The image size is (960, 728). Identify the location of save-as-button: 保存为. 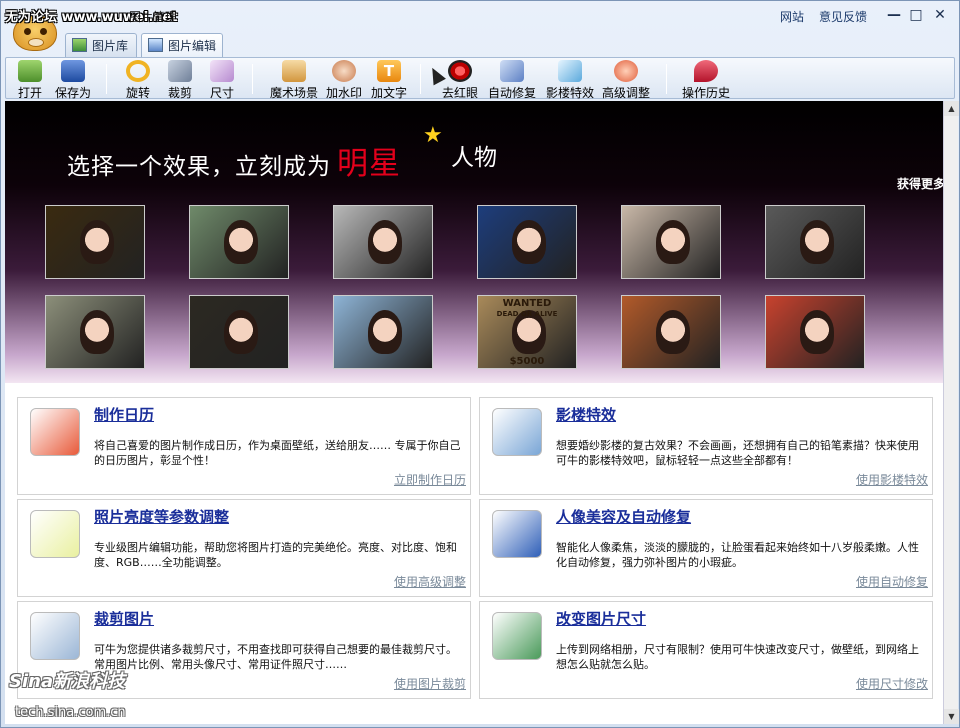
(73, 80).